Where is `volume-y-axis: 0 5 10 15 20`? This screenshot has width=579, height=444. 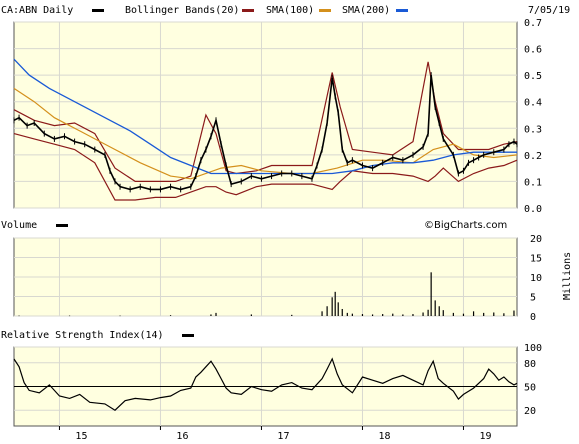
volume-y-axis: 0 5 10 15 20 is located at coordinates (536, 278).